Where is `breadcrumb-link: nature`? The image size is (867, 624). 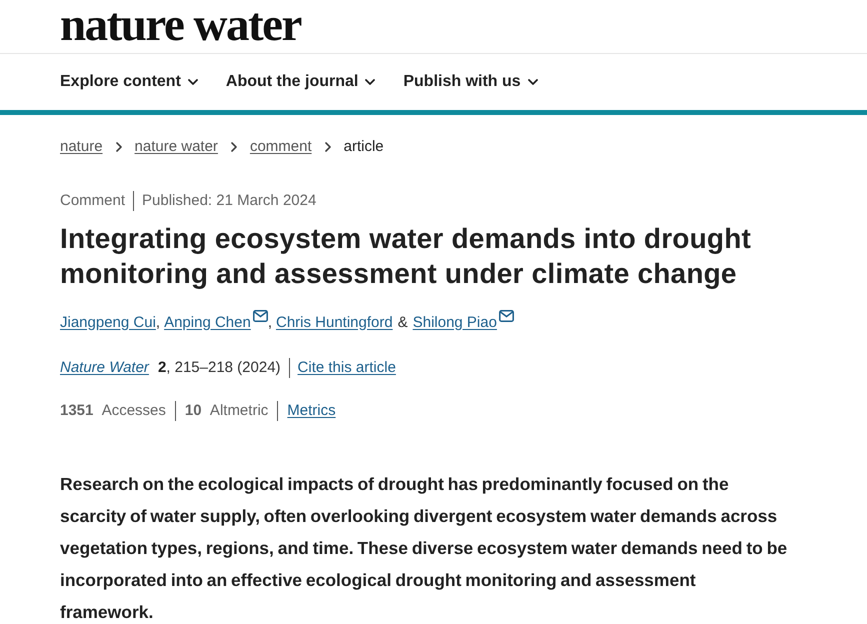 breadcrumb-link: nature is located at coordinates (81, 147).